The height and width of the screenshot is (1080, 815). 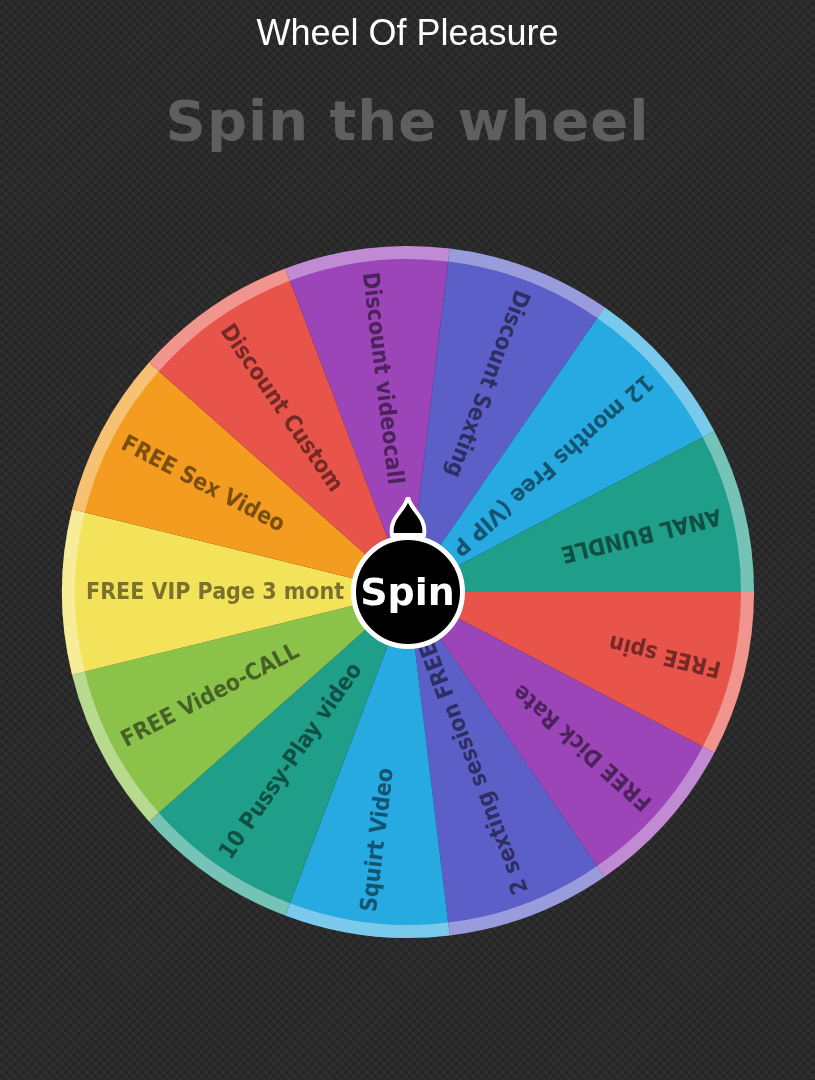 I want to click on app-title: Wheel Of Pleasure, so click(x=407, y=33).